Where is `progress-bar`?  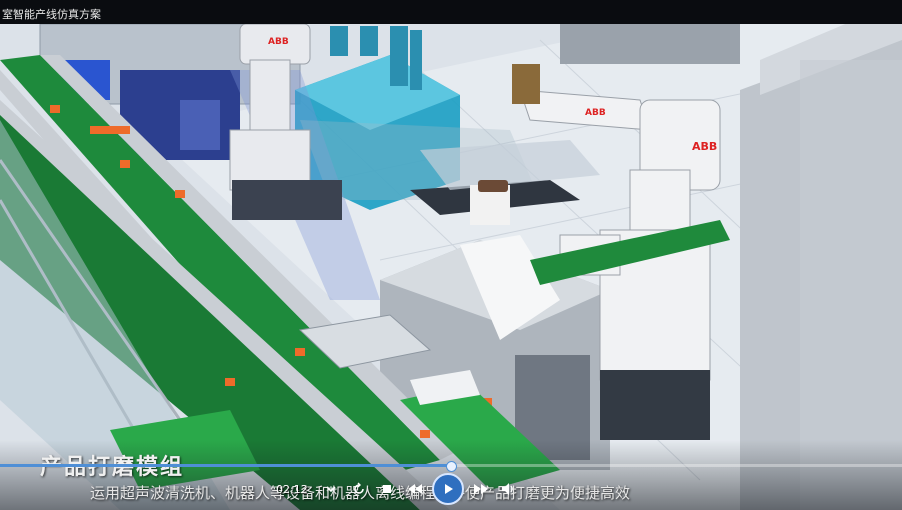 progress-bar is located at coordinates (451, 466).